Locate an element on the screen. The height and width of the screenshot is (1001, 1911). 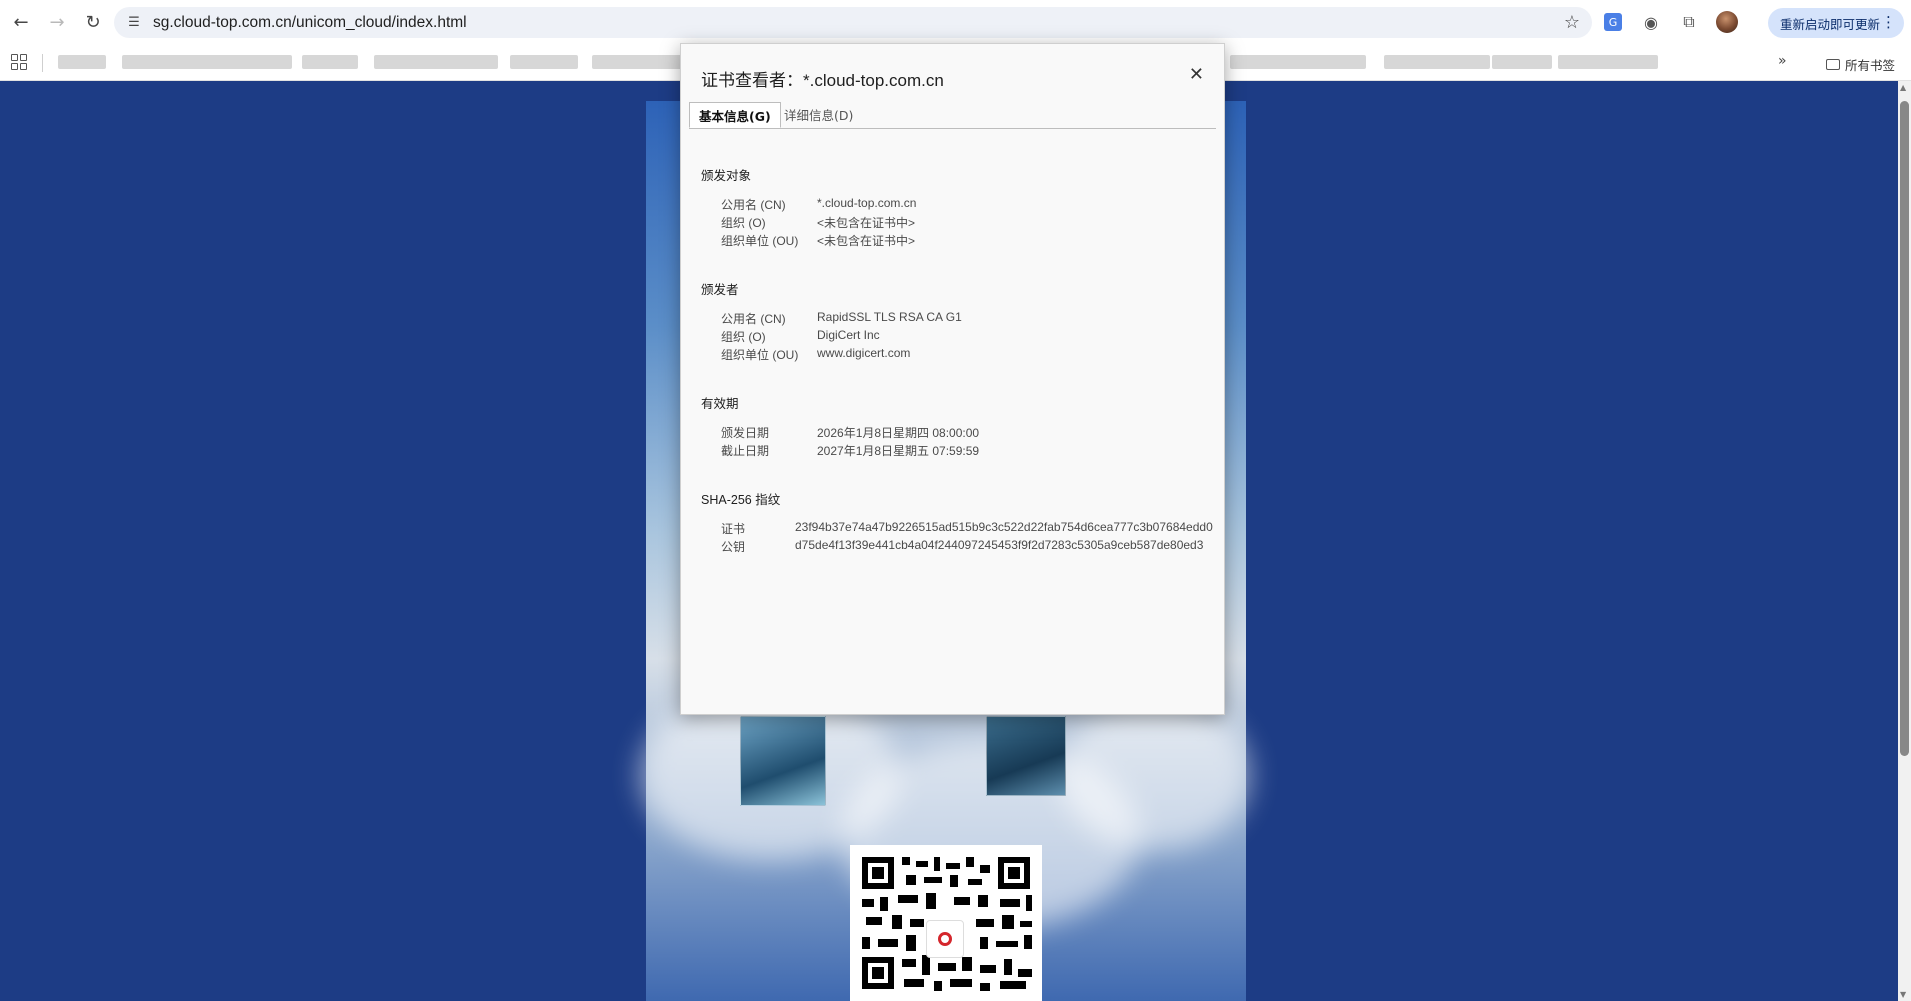
logo-icon is located at coordinates (945, 939).